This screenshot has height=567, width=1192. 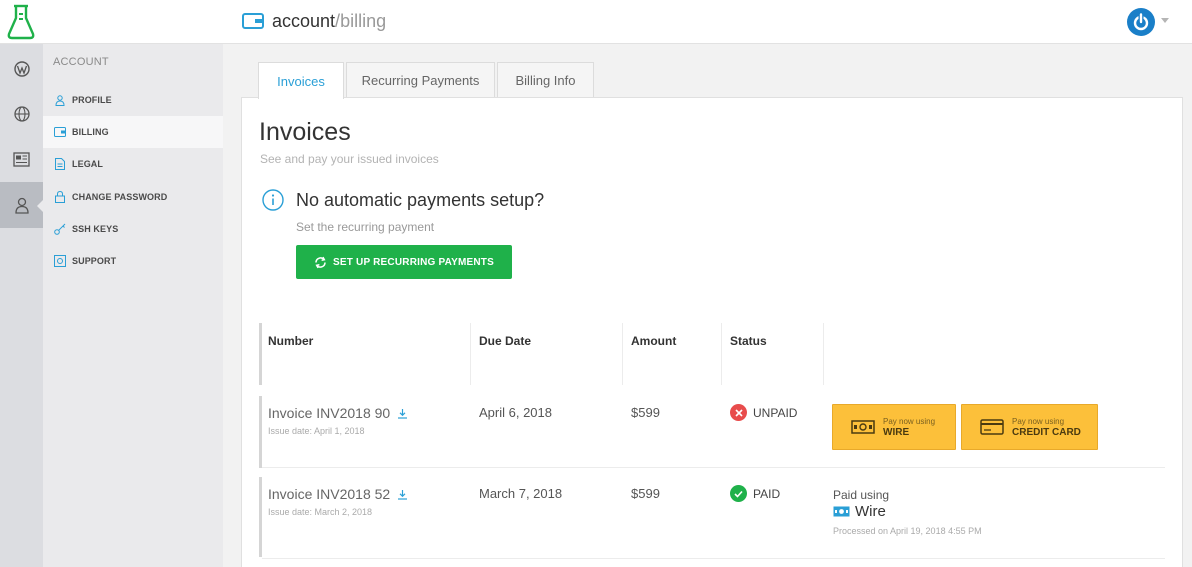 I want to click on page-title: Invoices, so click(x=305, y=132).